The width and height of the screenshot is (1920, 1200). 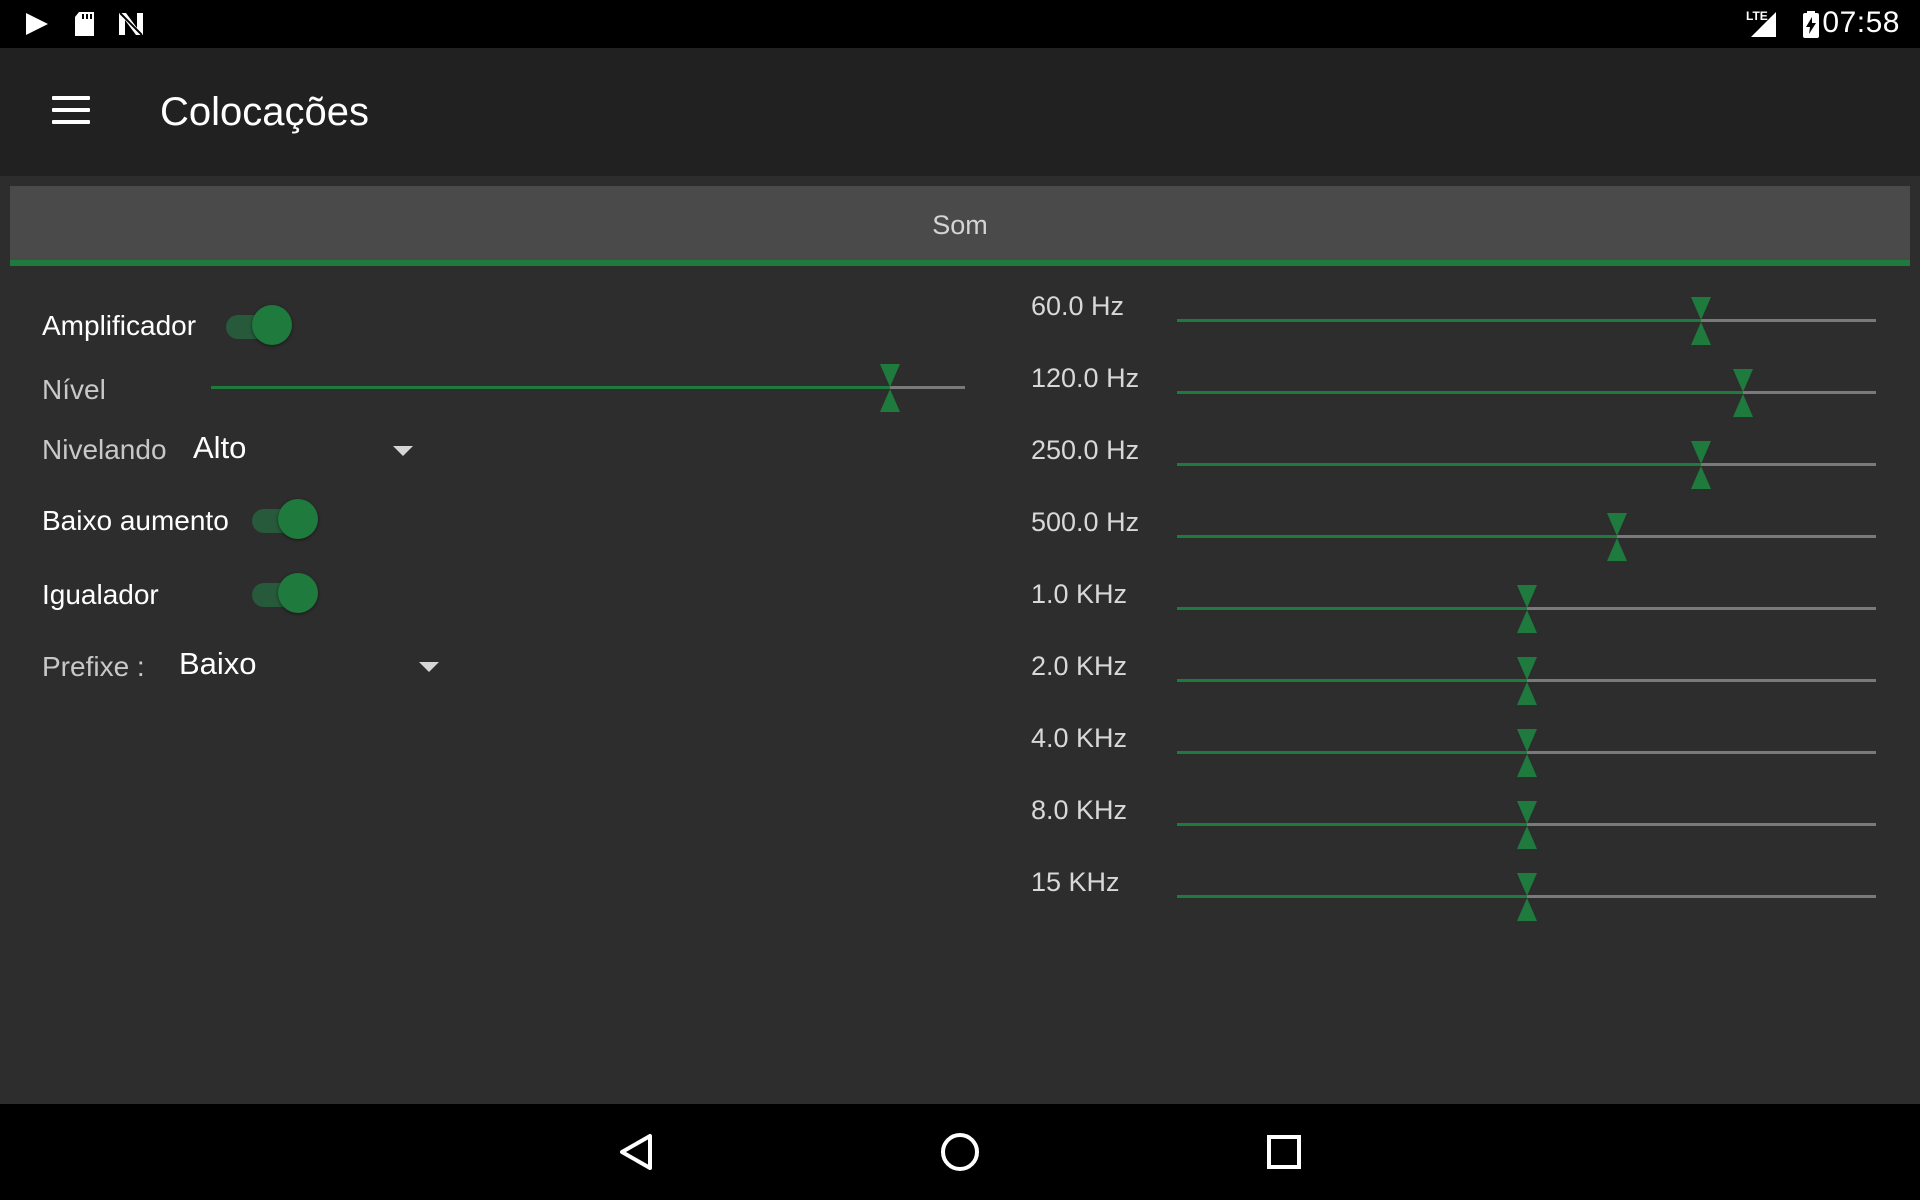 I want to click on preset-dropdown: Baixo, so click(x=309, y=666).